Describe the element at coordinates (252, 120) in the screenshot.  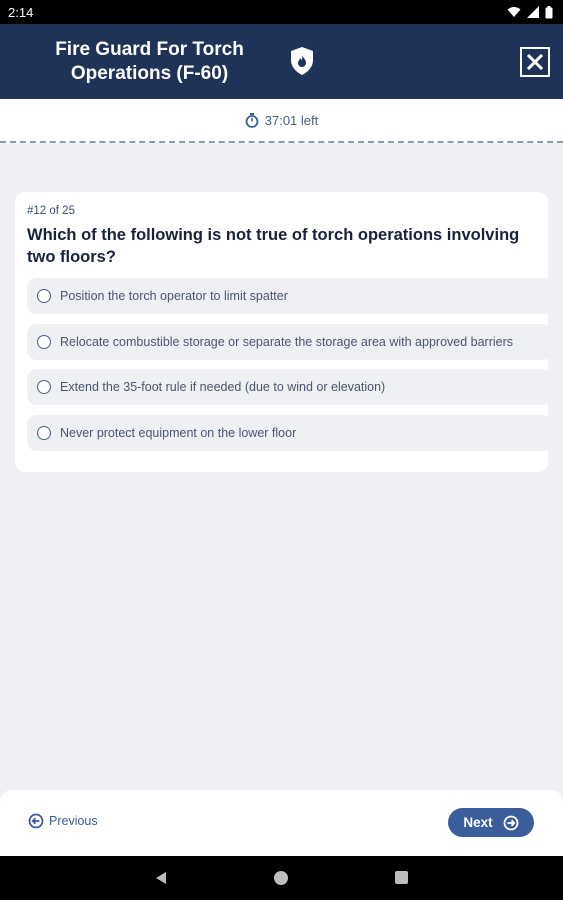
I see `stopwatch-icon` at that location.